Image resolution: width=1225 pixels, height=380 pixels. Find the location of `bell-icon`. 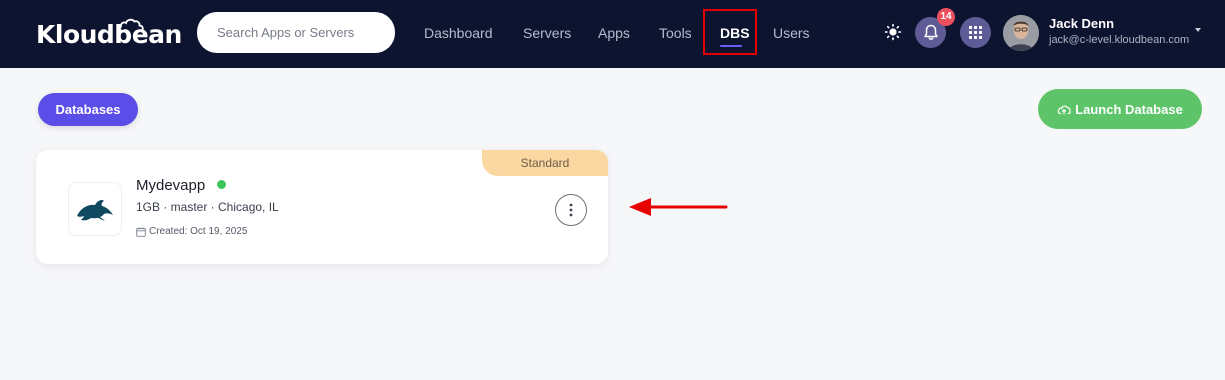

bell-icon is located at coordinates (930, 32).